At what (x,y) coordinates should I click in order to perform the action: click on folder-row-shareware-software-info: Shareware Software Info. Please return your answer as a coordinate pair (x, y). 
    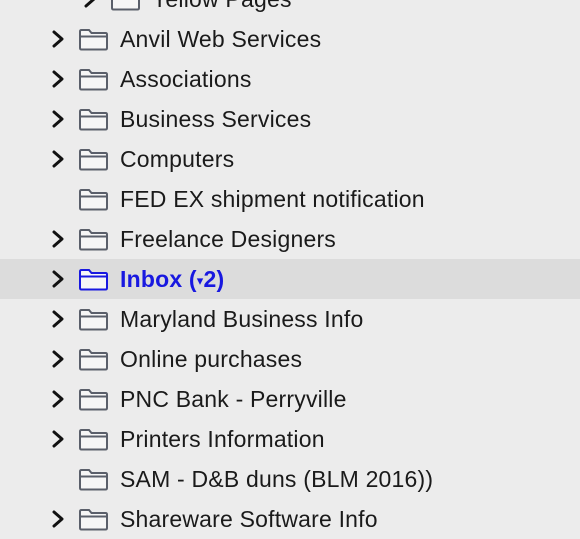
    Looking at the image, I should click on (290, 519).